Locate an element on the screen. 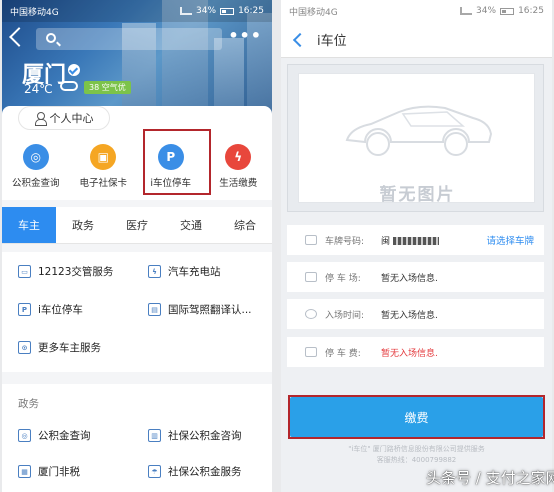 This screenshot has height=492, width=554. traffic-service-icon: ▭ is located at coordinates (24, 271).